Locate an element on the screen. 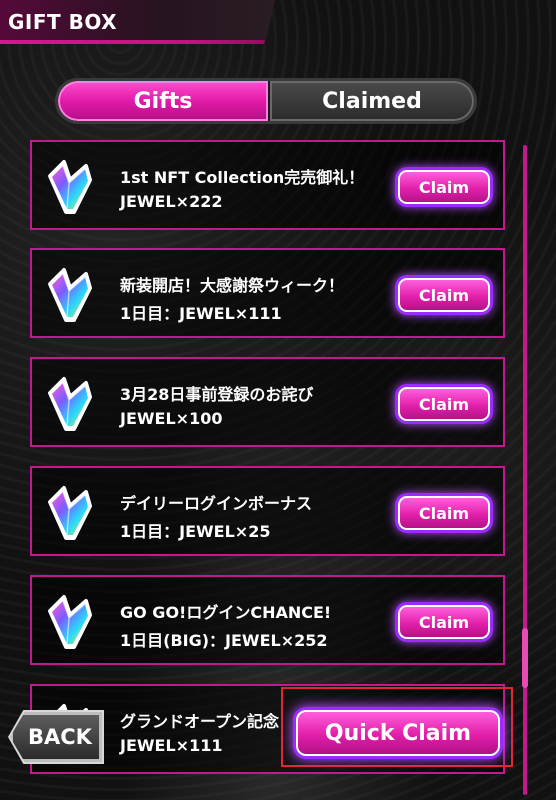 The image size is (556, 800). tab-bar: Gifts Claimed is located at coordinates (266, 101).